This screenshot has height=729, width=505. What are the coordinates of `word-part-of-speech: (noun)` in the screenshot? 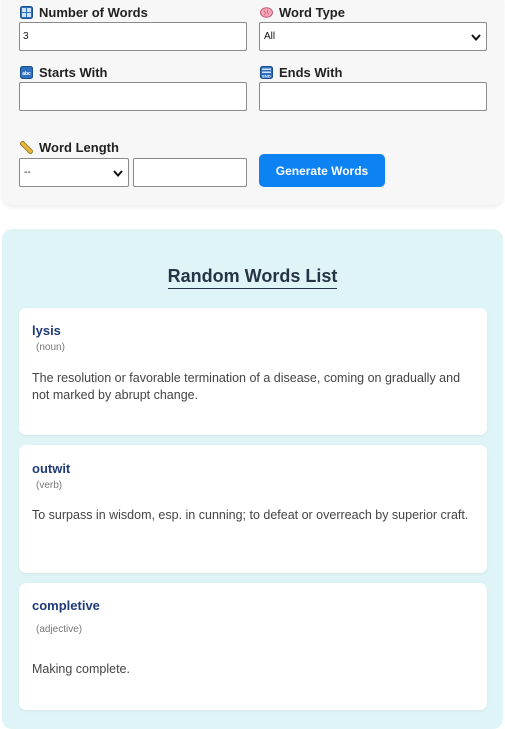 It's located at (50, 347).